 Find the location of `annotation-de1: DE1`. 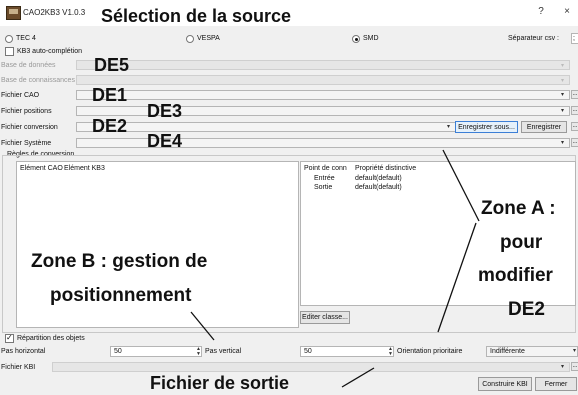

annotation-de1: DE1 is located at coordinates (110, 95).